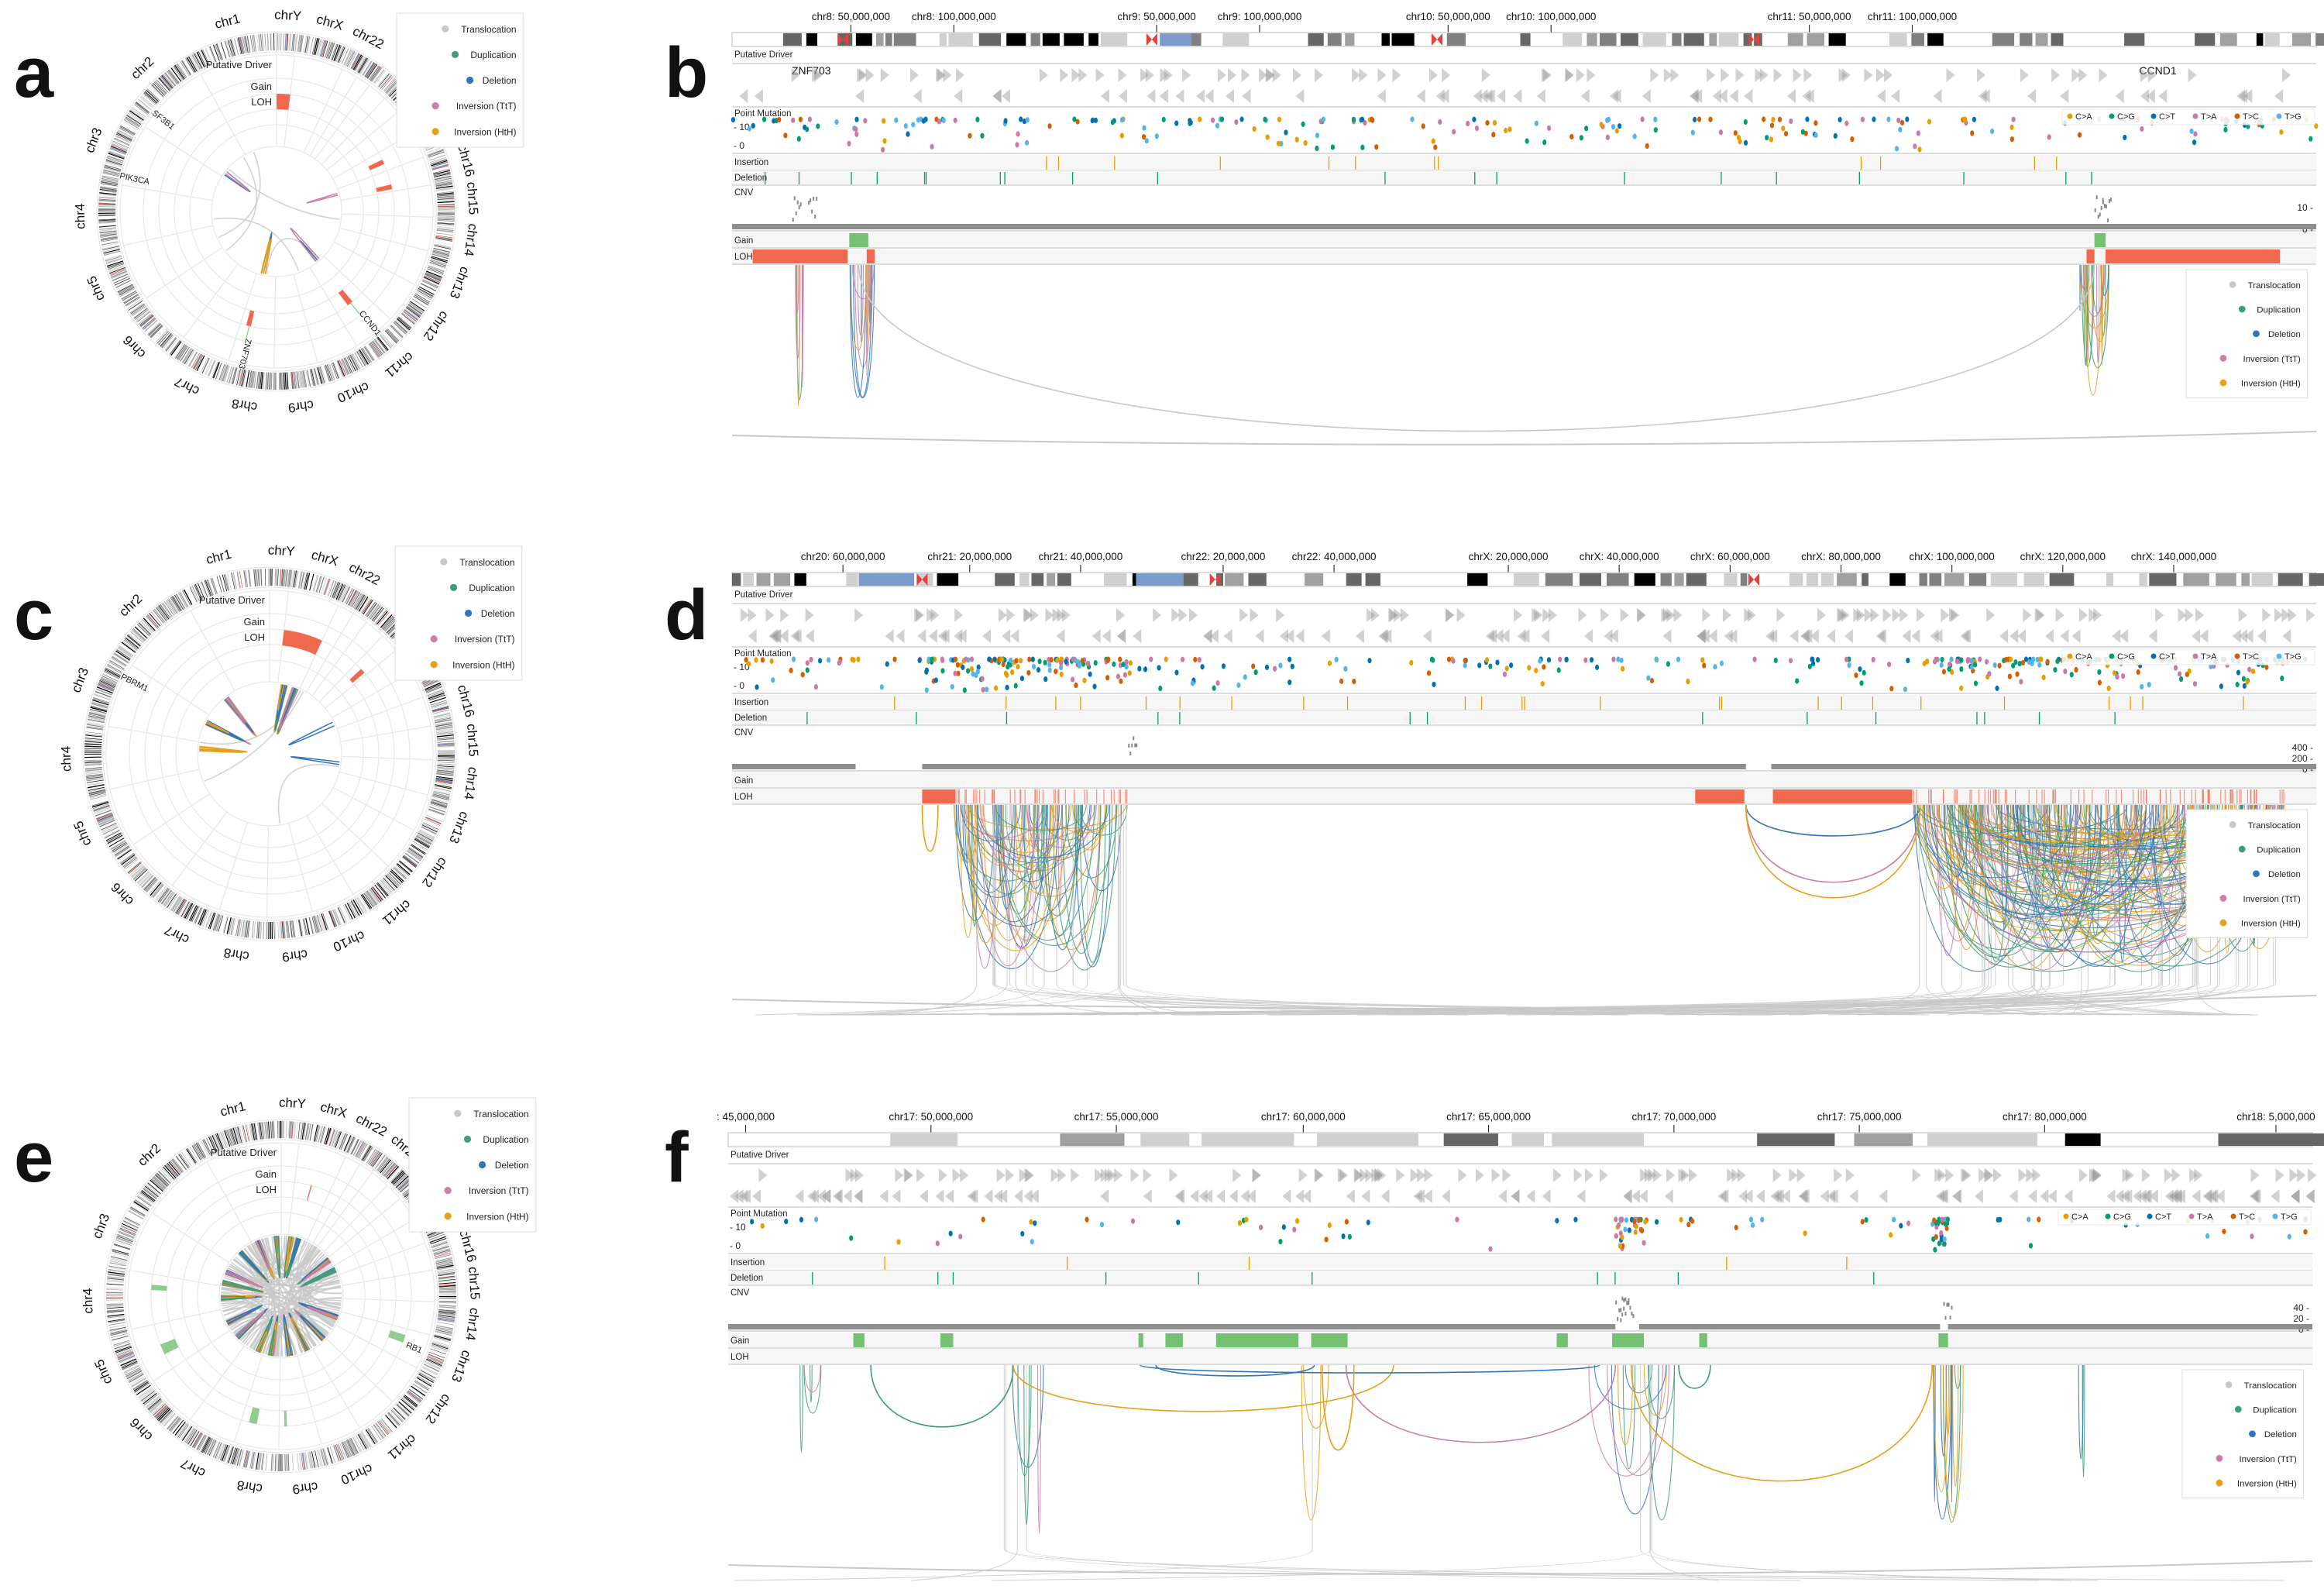  What do you see at coordinates (311, 733) in the screenshot?
I see `intra-sv-arc` at bounding box center [311, 733].